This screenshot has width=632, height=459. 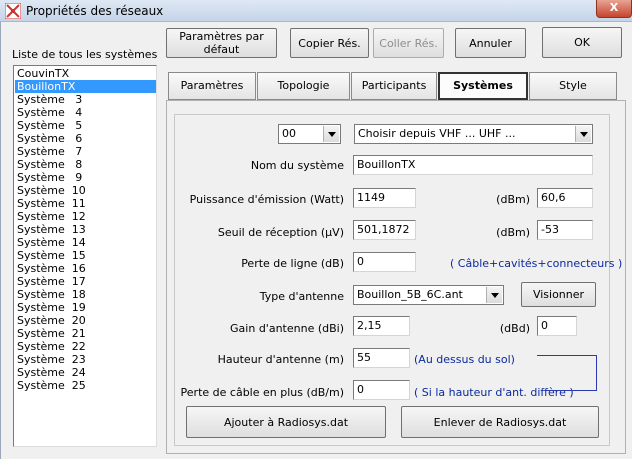 I want to click on tab-systemes: Systèmes, so click(x=483, y=86).